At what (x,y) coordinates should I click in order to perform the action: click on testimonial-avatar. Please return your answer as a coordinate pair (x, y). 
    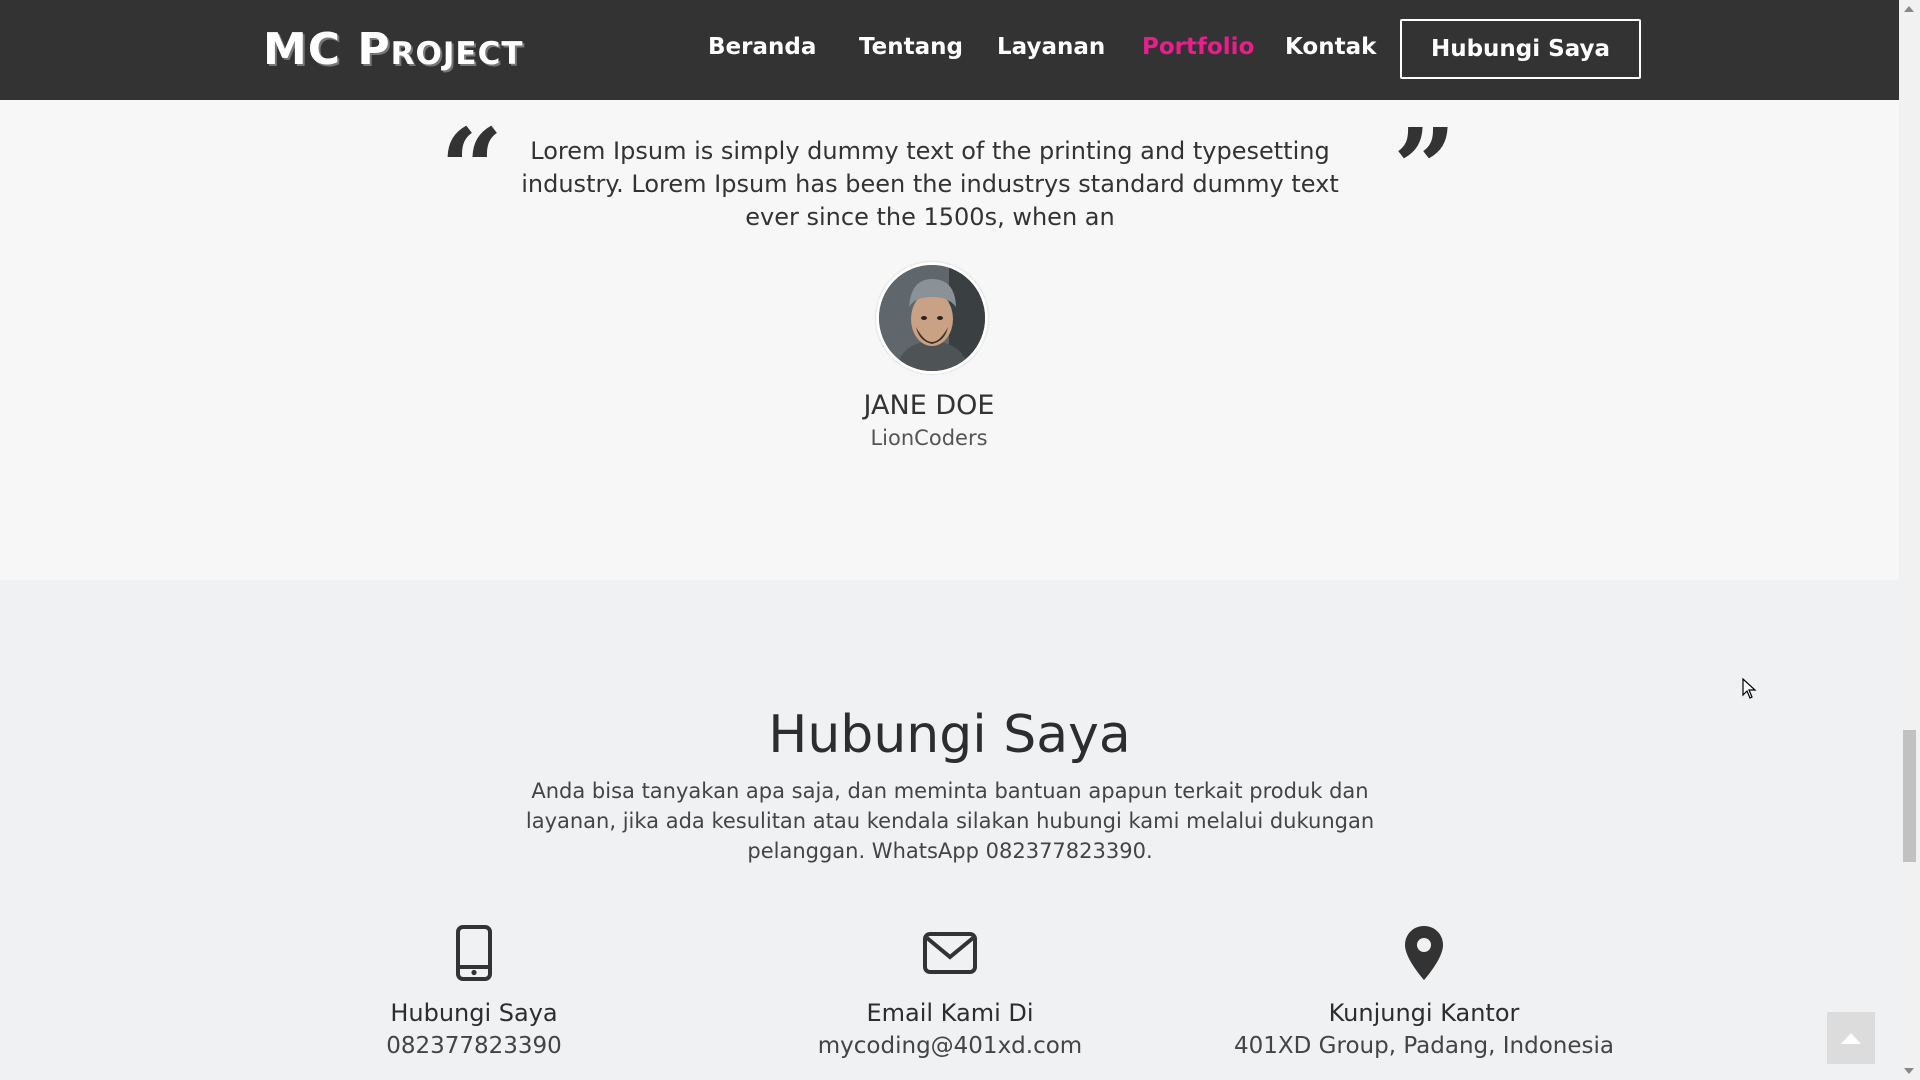
    Looking at the image, I should click on (932, 318).